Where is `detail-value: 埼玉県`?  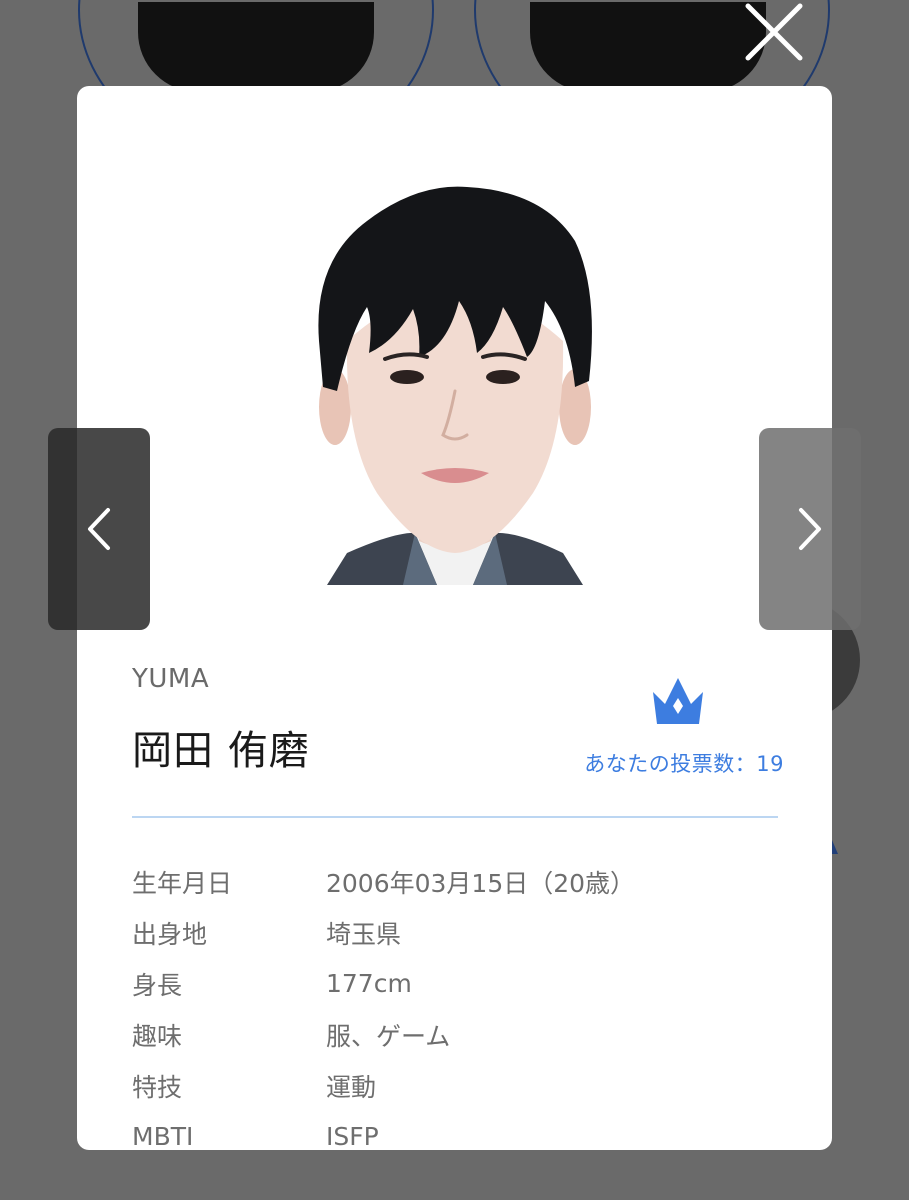
detail-value: 埼玉県 is located at coordinates (364, 934).